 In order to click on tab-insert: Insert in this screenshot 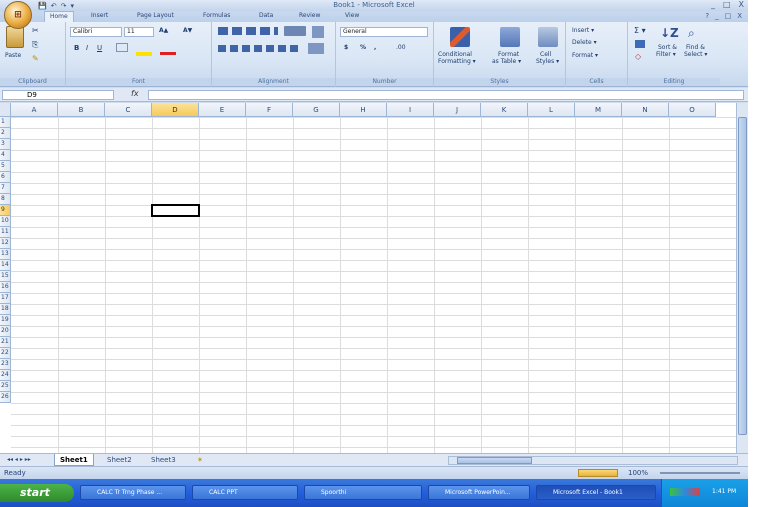, I will do `click(99, 15)`.